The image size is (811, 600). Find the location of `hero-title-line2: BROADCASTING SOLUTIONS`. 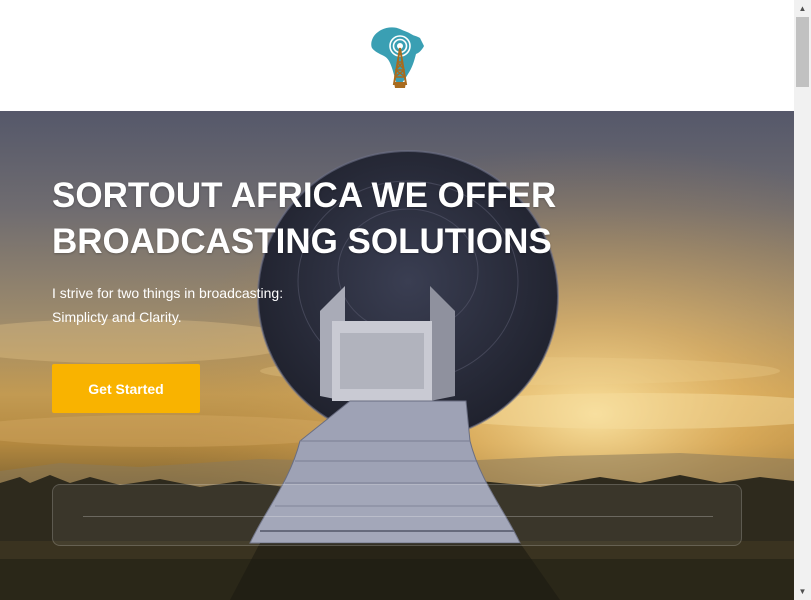

hero-title-line2: BROADCASTING SOLUTIONS is located at coordinates (302, 241).